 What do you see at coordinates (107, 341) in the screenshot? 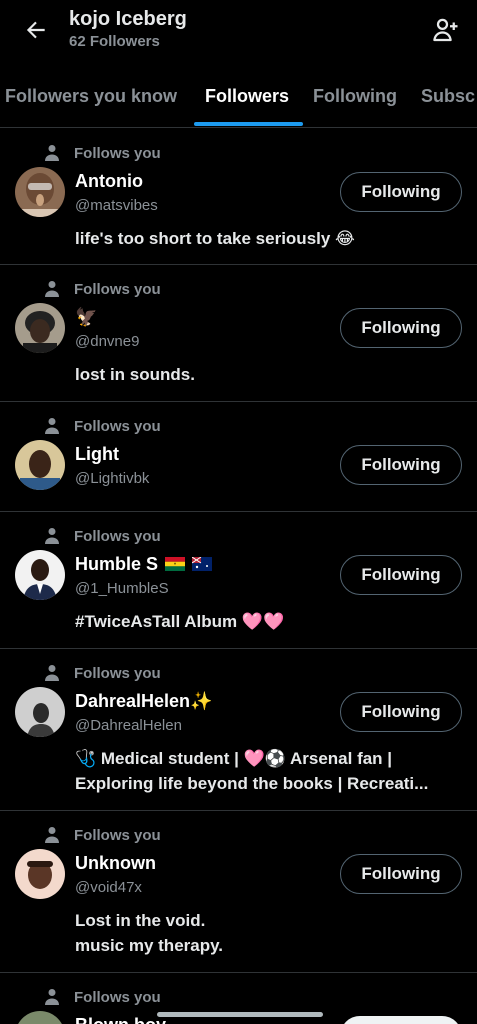
I see `follower-handle: @dnvne9` at bounding box center [107, 341].